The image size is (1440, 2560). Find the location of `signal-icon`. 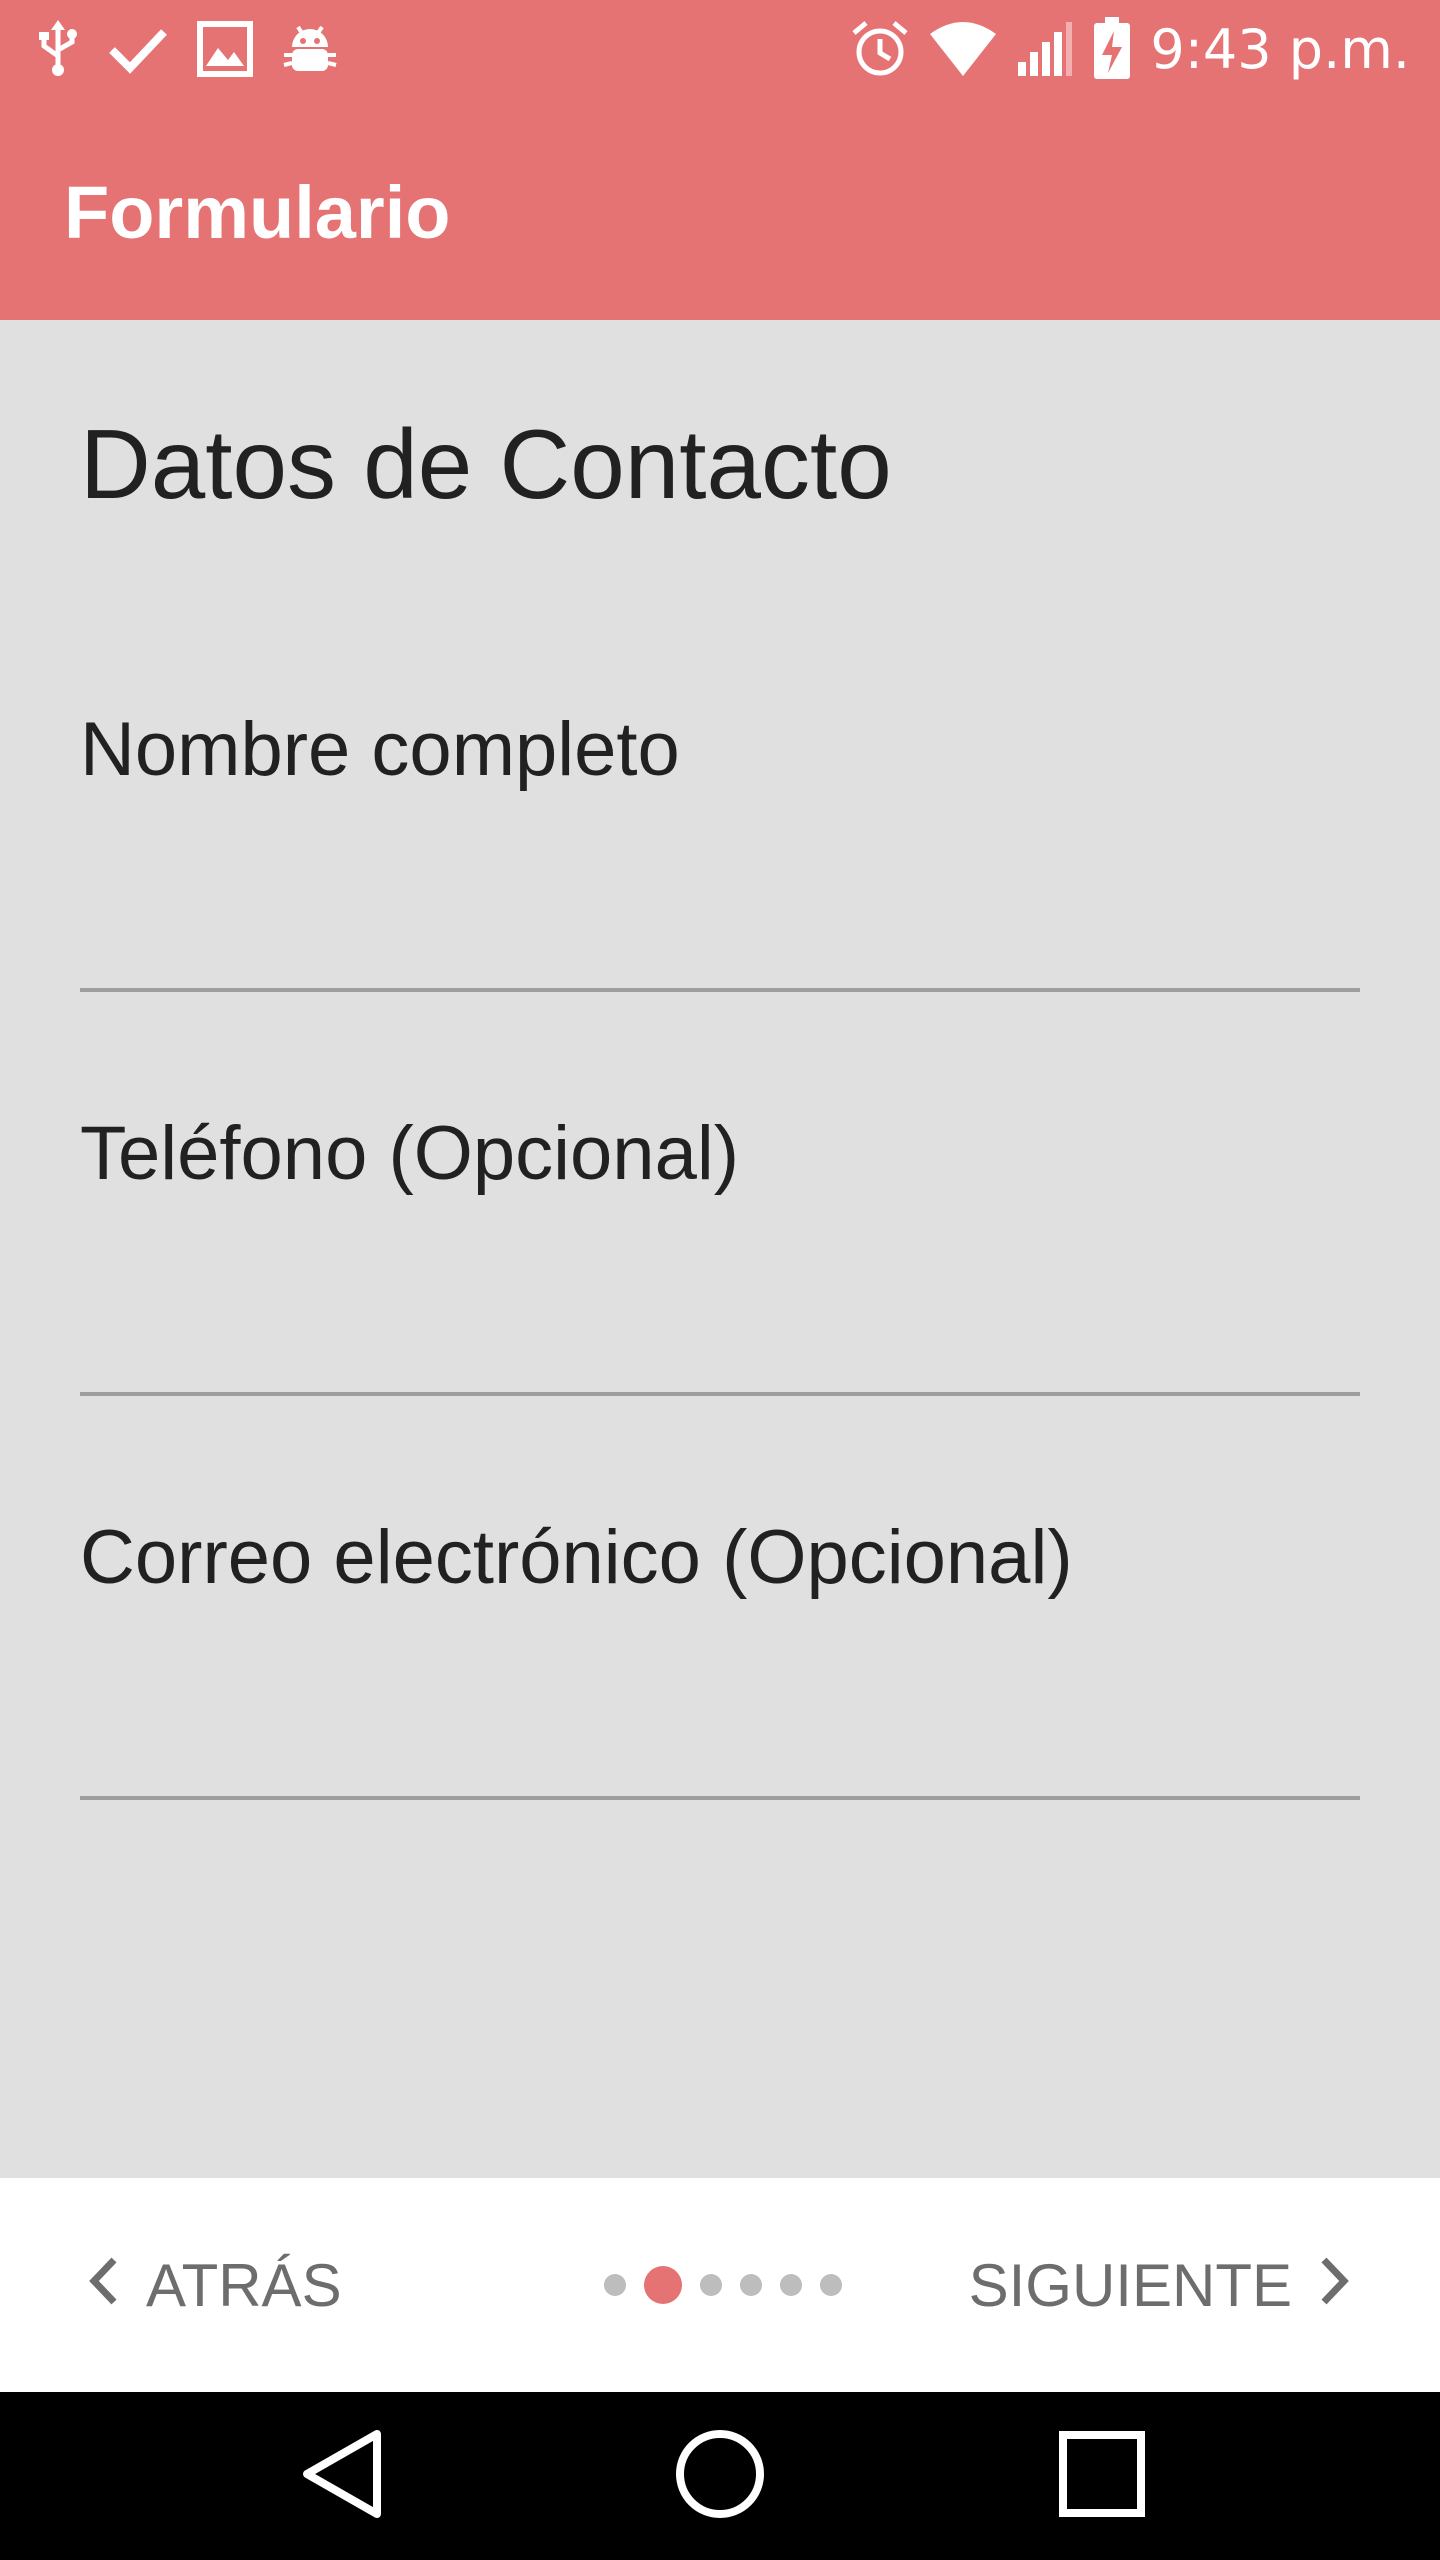

signal-icon is located at coordinates (1045, 49).